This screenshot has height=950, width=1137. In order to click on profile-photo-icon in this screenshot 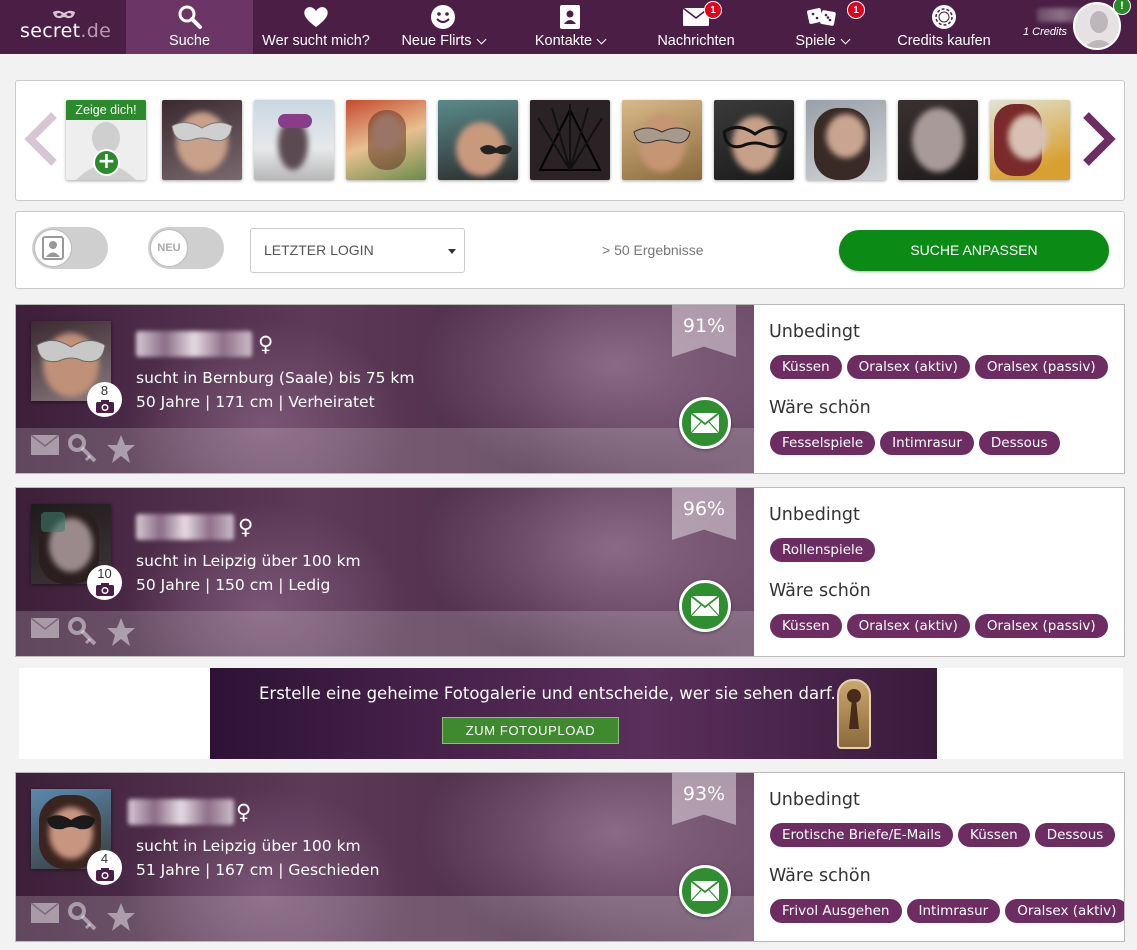, I will do `click(53, 248)`.